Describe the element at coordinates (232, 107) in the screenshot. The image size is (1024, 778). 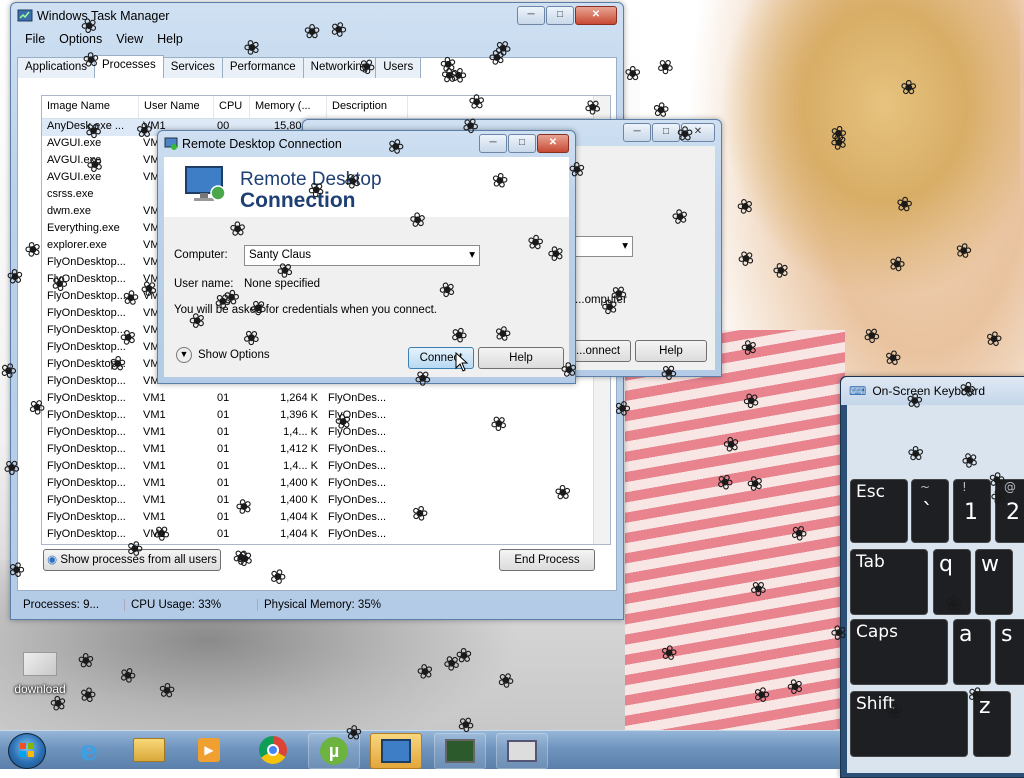
I see `column-cpu: CPU` at that location.